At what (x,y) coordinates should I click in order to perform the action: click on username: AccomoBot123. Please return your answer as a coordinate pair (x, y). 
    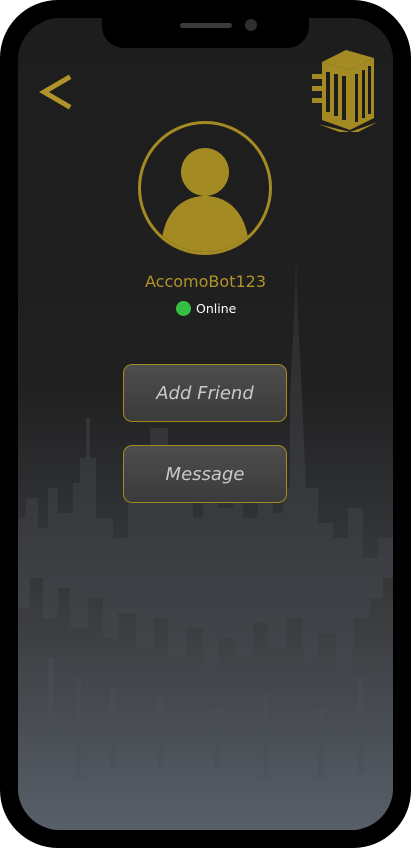
    Looking at the image, I should click on (205, 281).